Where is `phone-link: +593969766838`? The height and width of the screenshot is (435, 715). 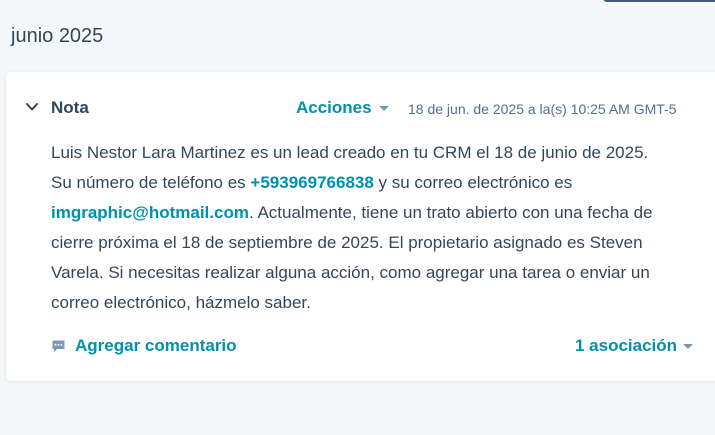
phone-link: +593969766838 is located at coordinates (311, 182).